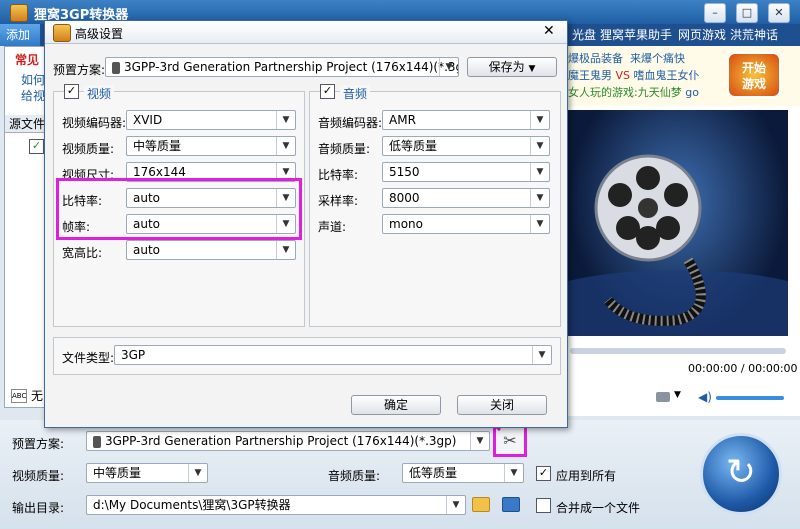 The image size is (800, 529). Describe the element at coordinates (502, 405) in the screenshot. I see `close-button: 关闭` at that location.